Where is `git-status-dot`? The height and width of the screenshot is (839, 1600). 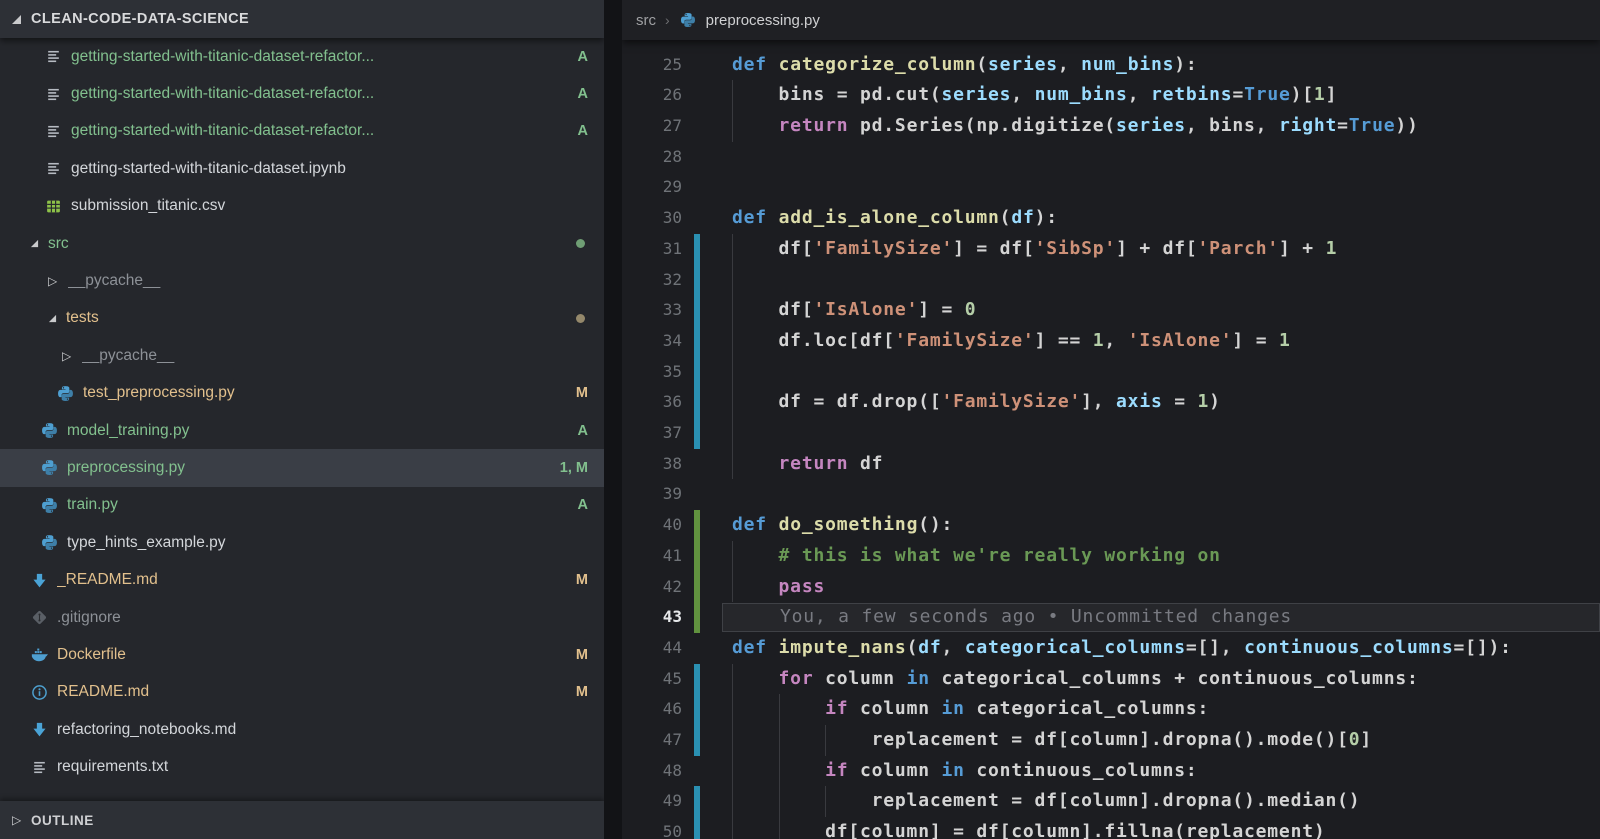 git-status-dot is located at coordinates (580, 244).